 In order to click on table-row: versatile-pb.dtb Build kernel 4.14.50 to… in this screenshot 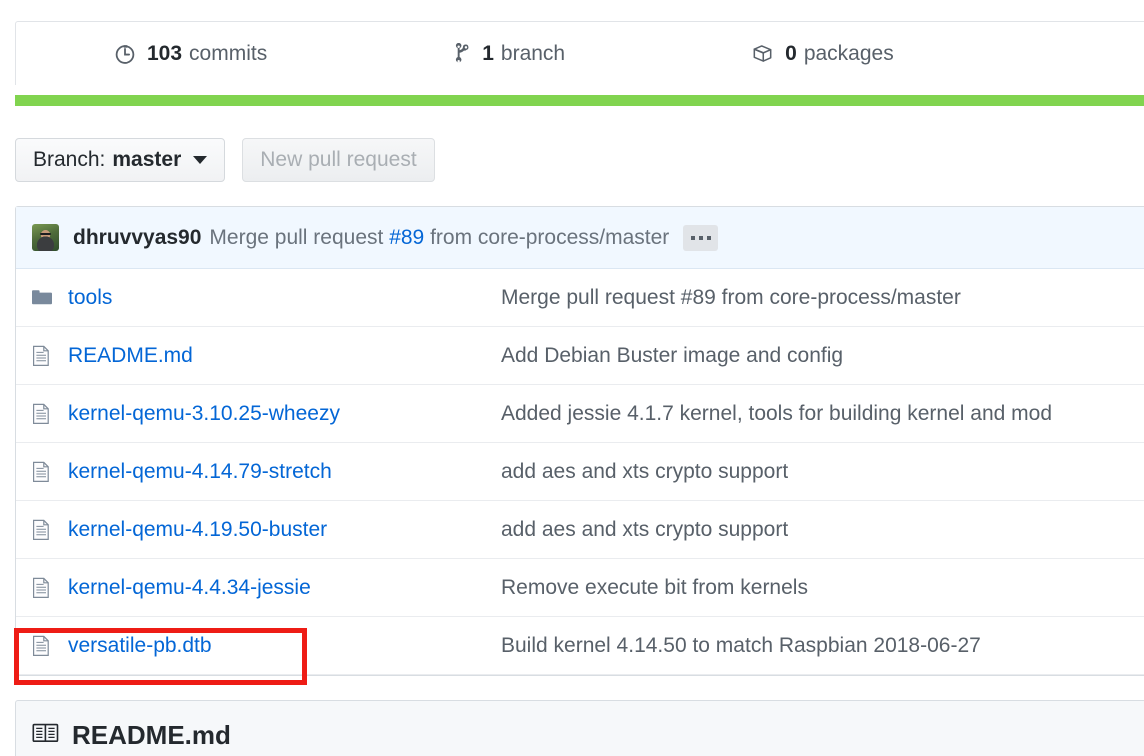, I will do `click(580, 646)`.